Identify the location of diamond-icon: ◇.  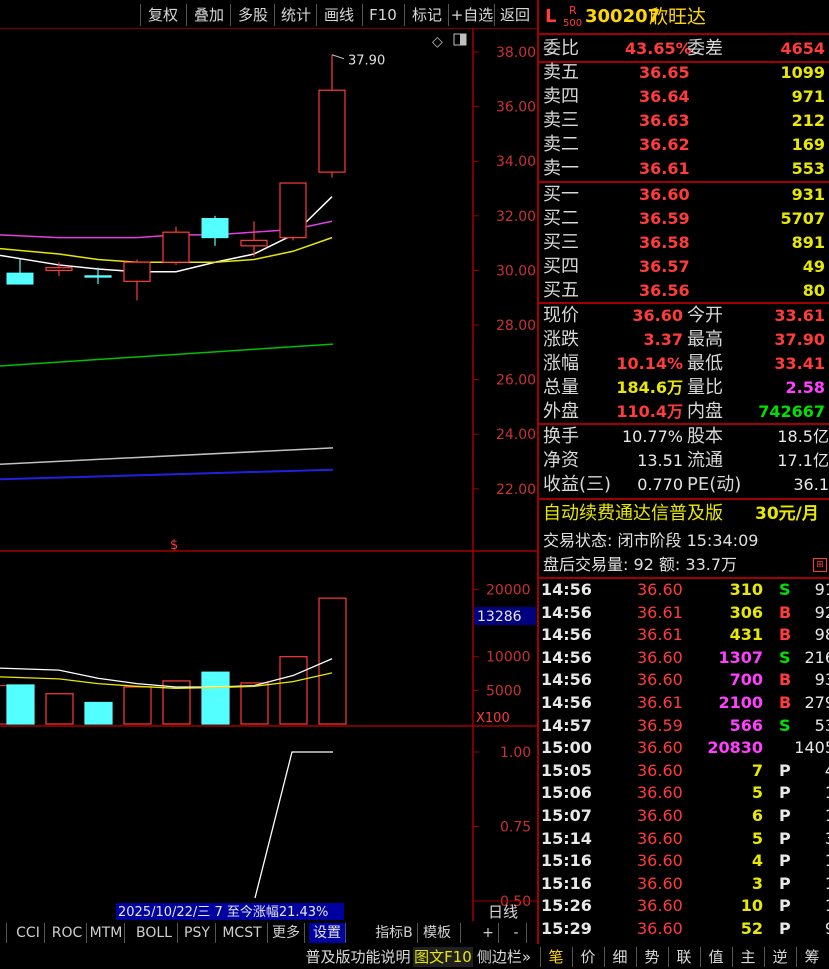
(437, 42).